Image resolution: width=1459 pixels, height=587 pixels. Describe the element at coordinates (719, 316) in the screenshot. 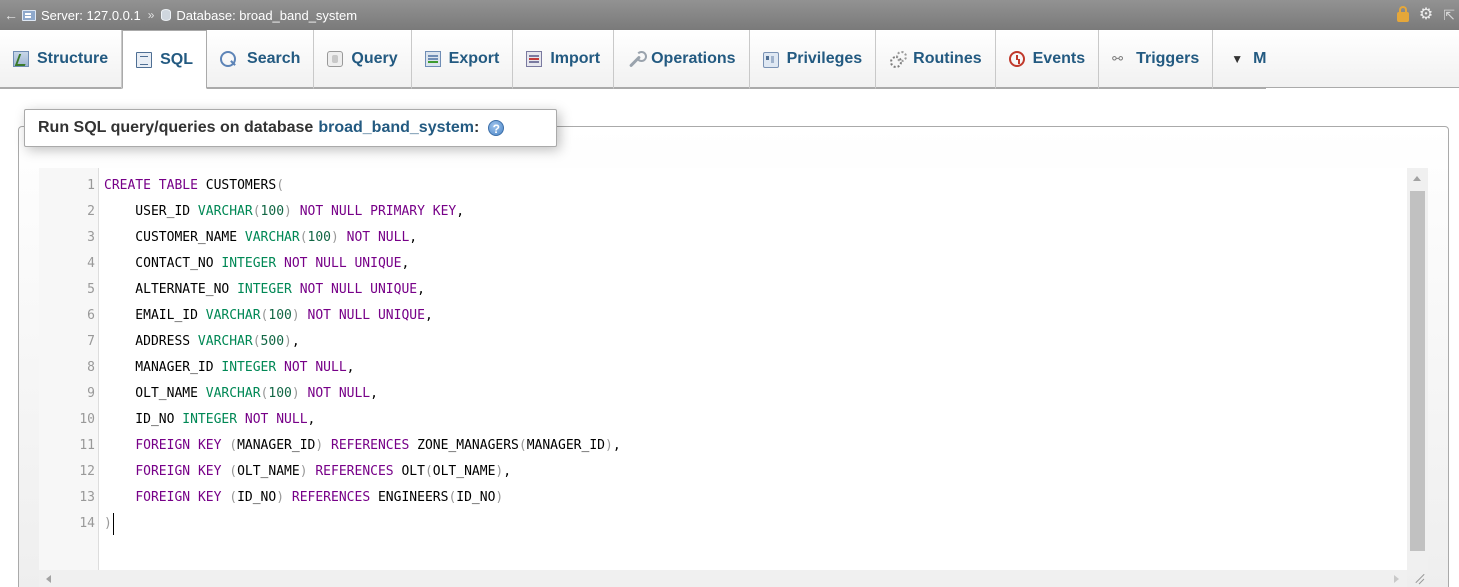

I see `code-line: 6 EMAIL_ID VARCHAR(100) NOT NULL UNIQUE,` at that location.